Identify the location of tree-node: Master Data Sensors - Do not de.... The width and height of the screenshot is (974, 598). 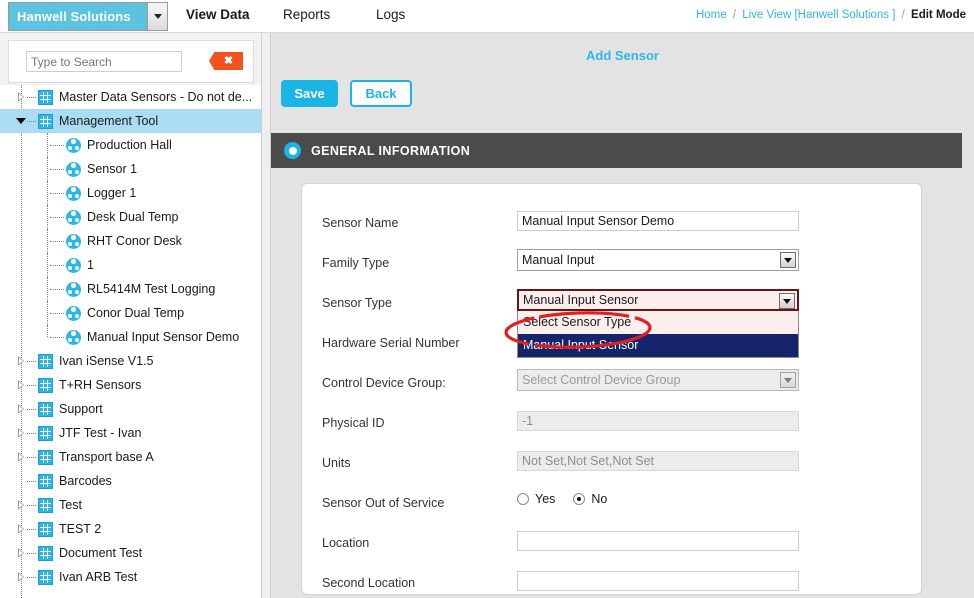
(130, 97).